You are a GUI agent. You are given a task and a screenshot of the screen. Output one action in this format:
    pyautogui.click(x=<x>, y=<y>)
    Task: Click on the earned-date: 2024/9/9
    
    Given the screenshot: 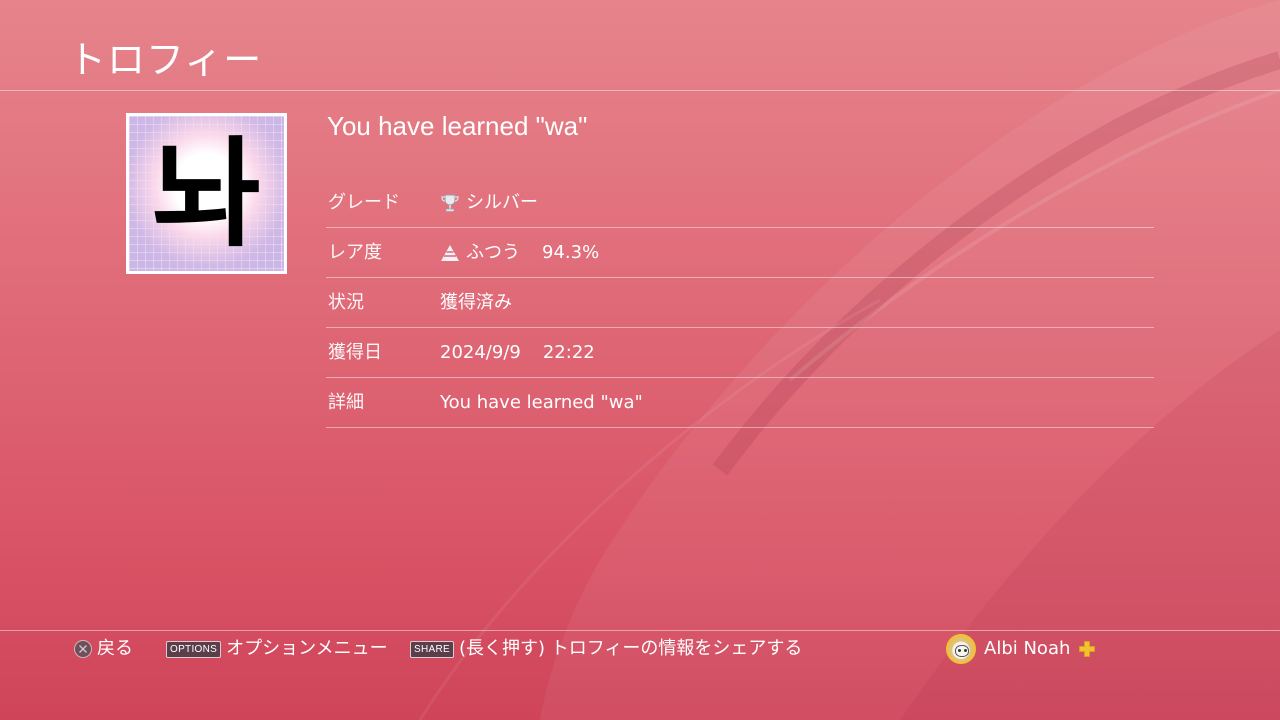 What is the action you would take?
    pyautogui.click(x=480, y=352)
    